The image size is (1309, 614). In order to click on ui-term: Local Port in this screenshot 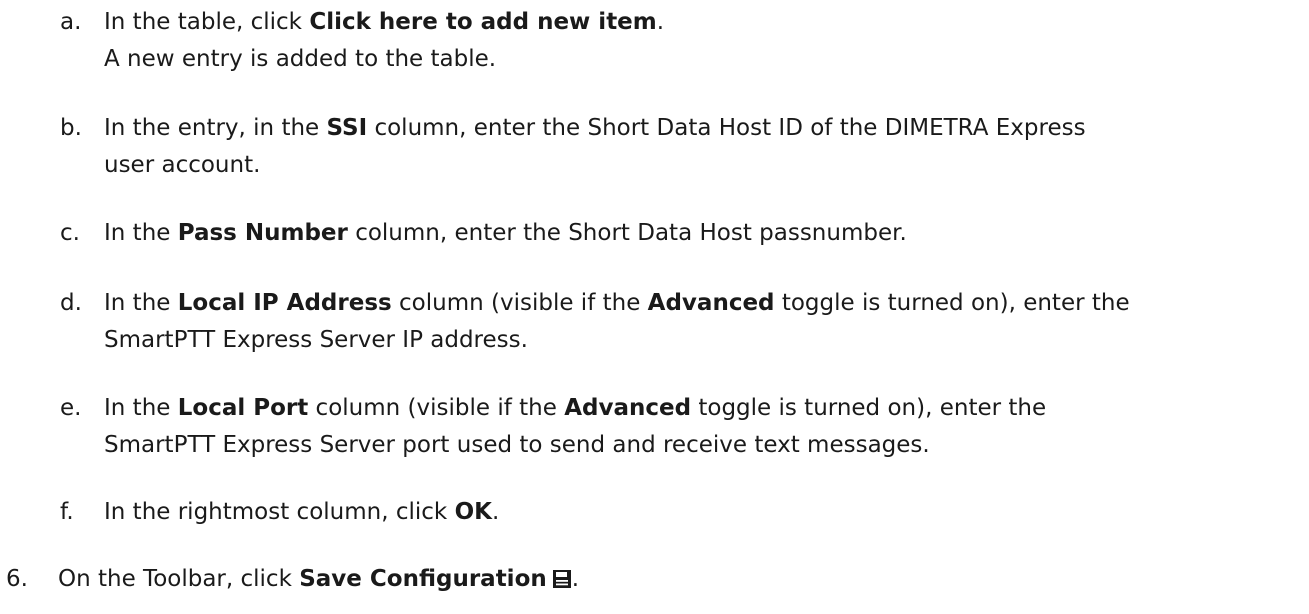, I will do `click(243, 408)`.